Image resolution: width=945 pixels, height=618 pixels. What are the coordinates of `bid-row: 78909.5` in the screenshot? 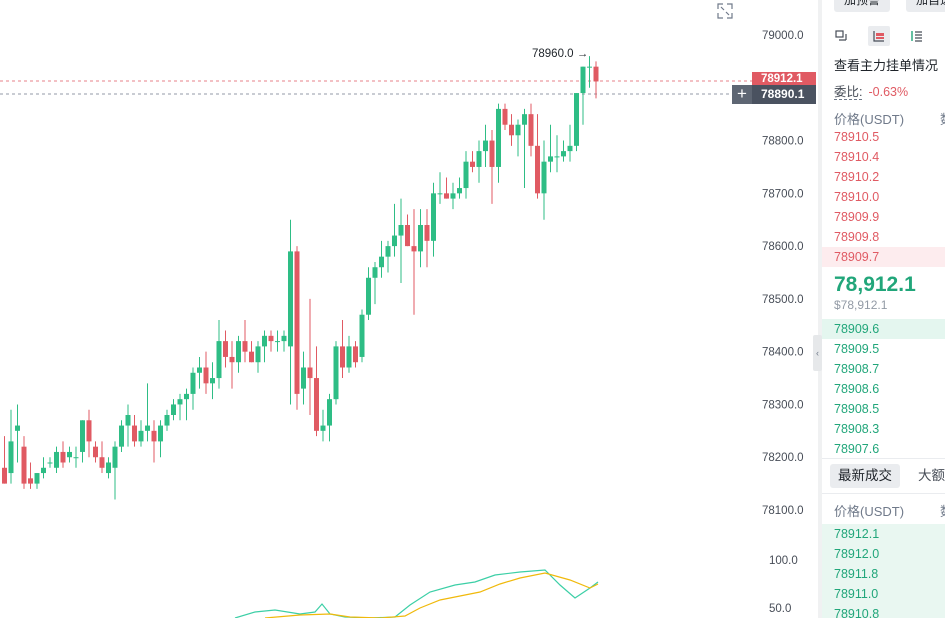 It's located at (883, 349).